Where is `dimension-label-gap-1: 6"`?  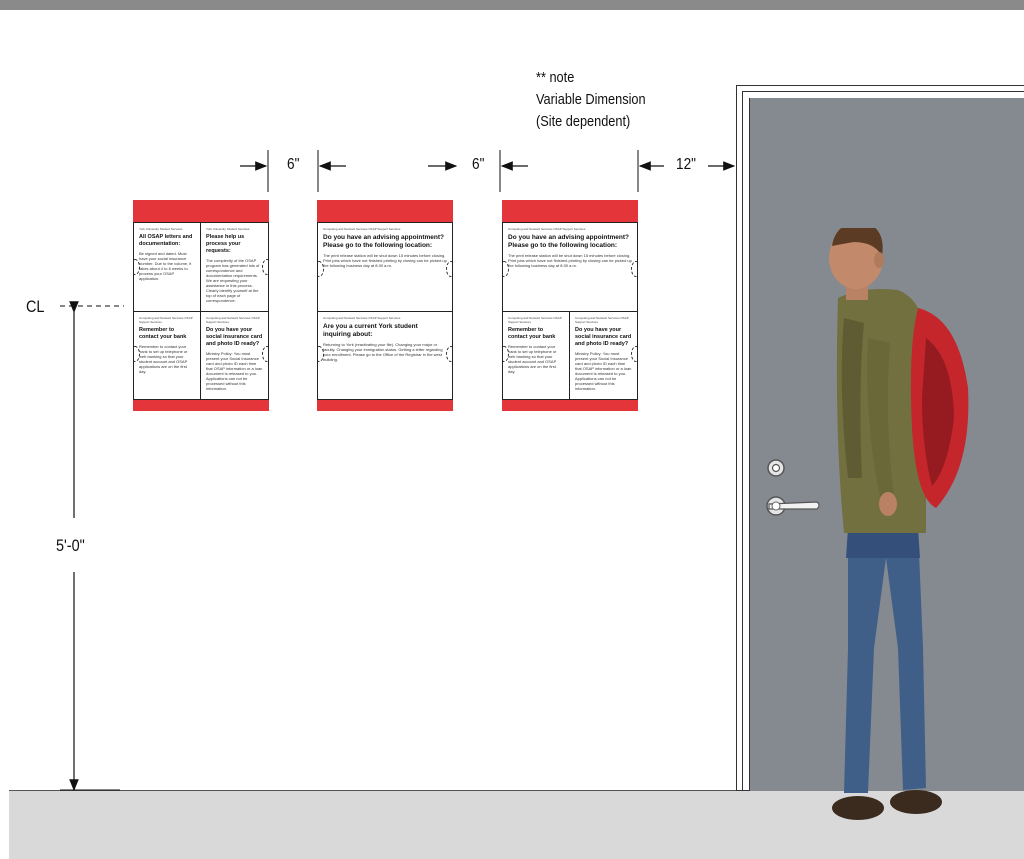 dimension-label-gap-1: 6" is located at coordinates (293, 164).